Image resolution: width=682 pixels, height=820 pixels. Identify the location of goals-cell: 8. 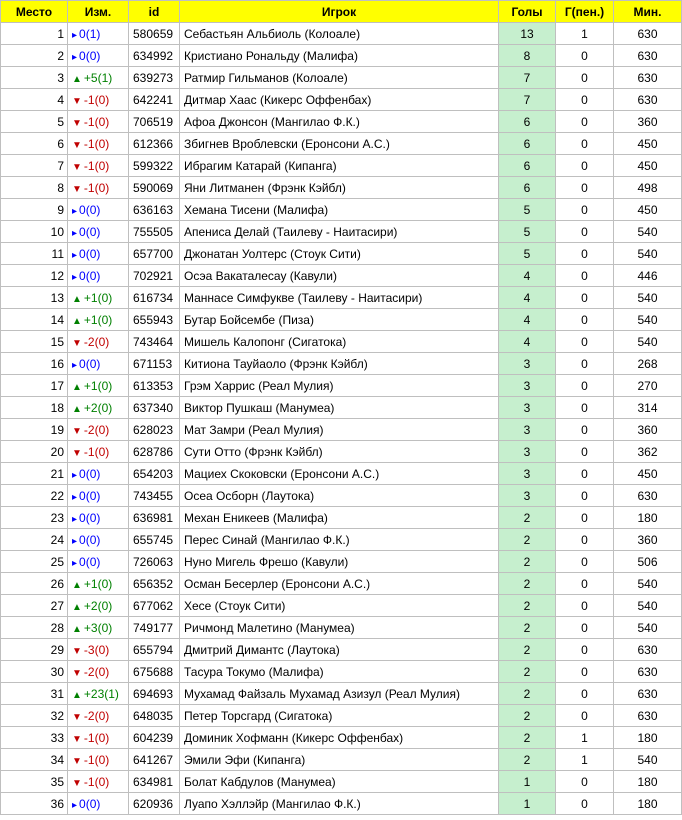
(527, 55).